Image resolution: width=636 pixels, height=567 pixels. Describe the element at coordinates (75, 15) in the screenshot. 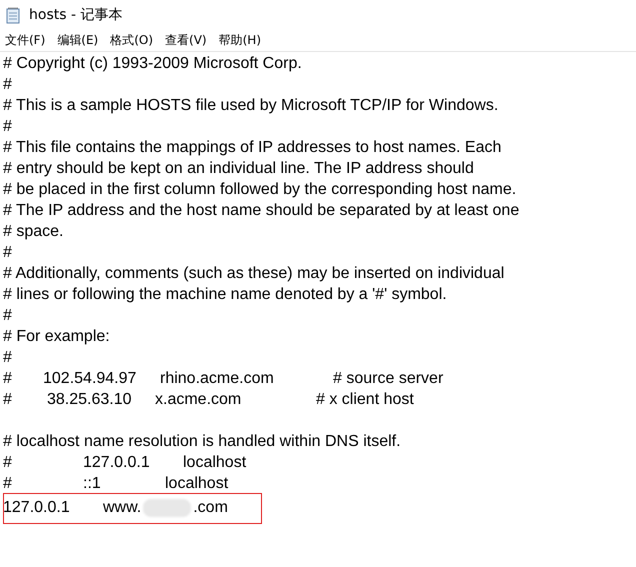

I see `window-title: hosts - 记事本` at that location.